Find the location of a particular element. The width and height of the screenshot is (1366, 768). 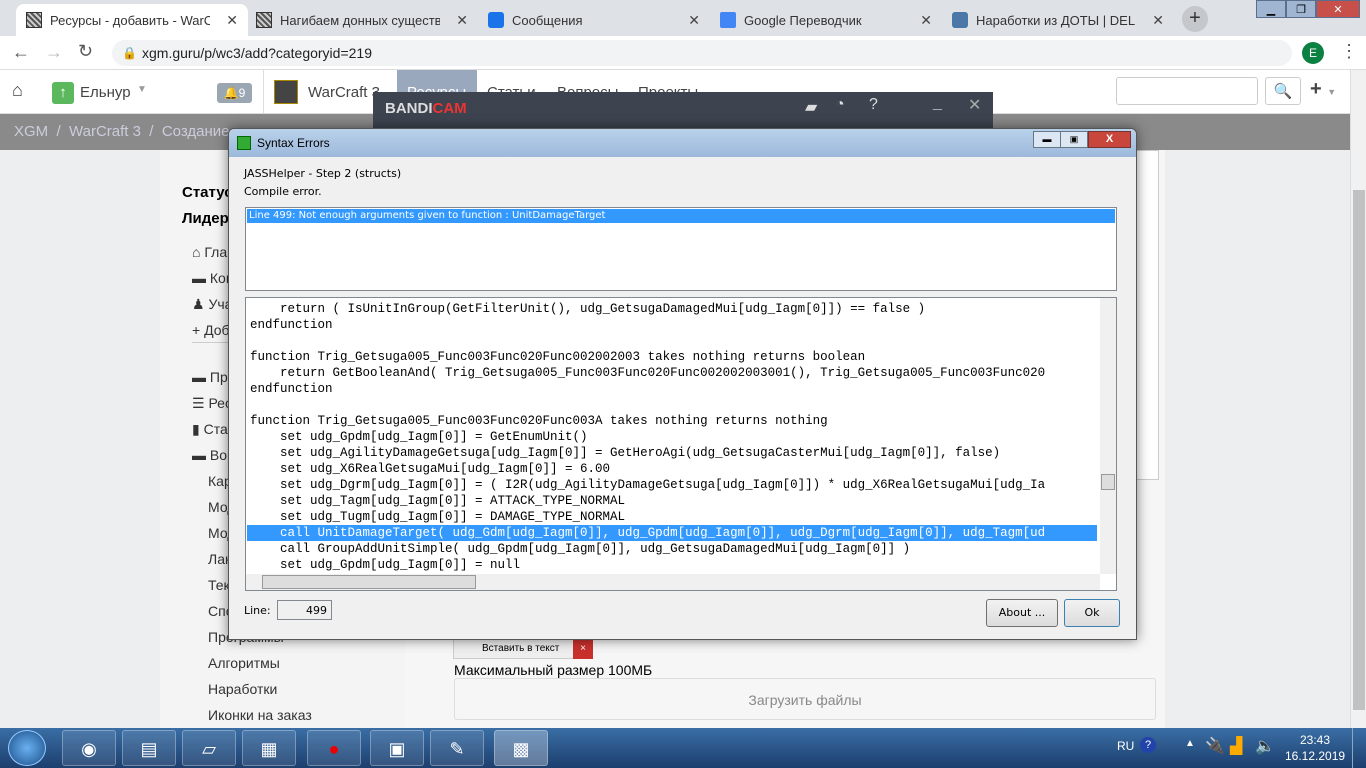

tab-4: Google Переводчик ✕ is located at coordinates (826, 20).